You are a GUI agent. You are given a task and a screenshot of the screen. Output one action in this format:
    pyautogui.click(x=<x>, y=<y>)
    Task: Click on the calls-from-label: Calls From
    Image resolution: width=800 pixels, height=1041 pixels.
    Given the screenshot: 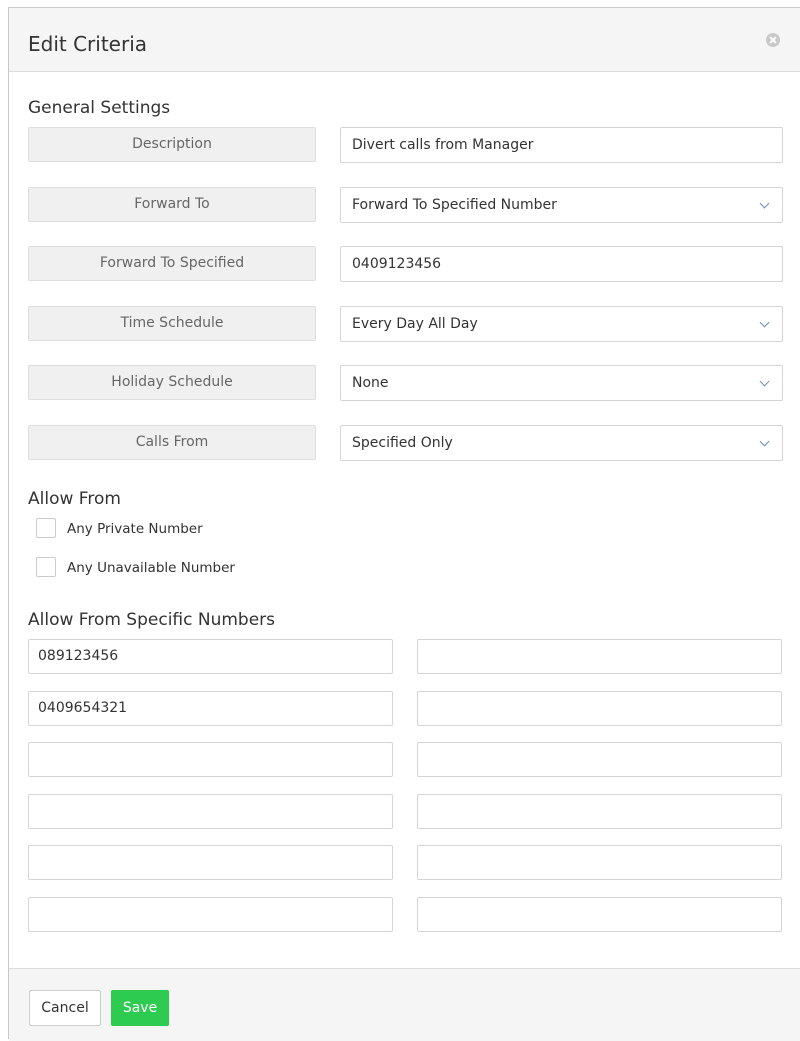 What is the action you would take?
    pyautogui.click(x=172, y=442)
    